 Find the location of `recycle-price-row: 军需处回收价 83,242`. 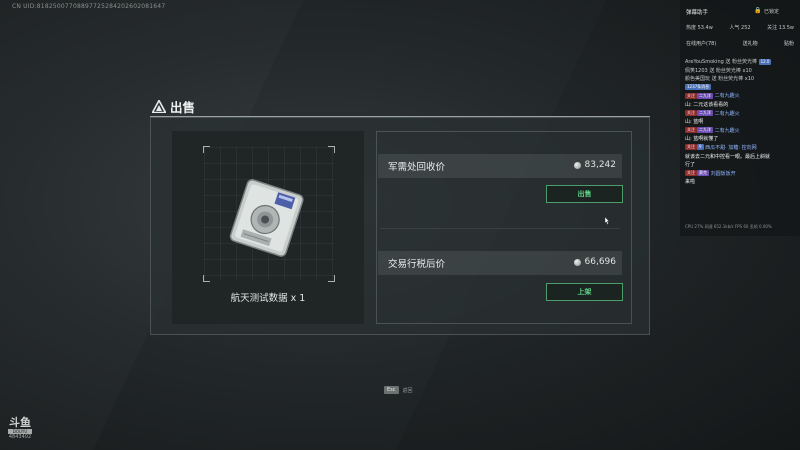

recycle-price-row: 军需处回收价 83,242 is located at coordinates (500, 166).